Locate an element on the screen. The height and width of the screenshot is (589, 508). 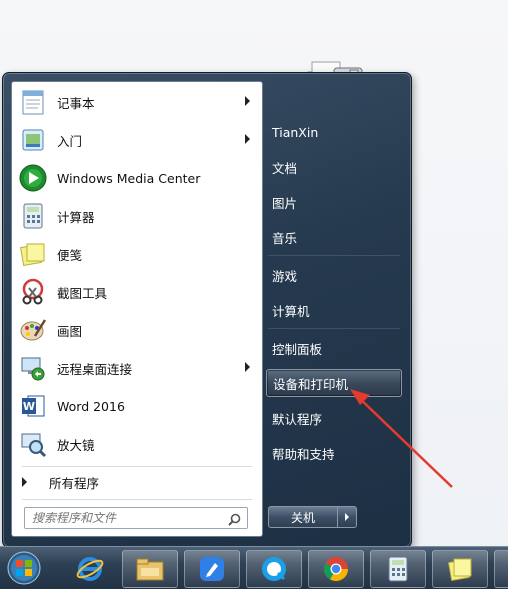
right-item-label: 默认程序 is located at coordinates (297, 419).